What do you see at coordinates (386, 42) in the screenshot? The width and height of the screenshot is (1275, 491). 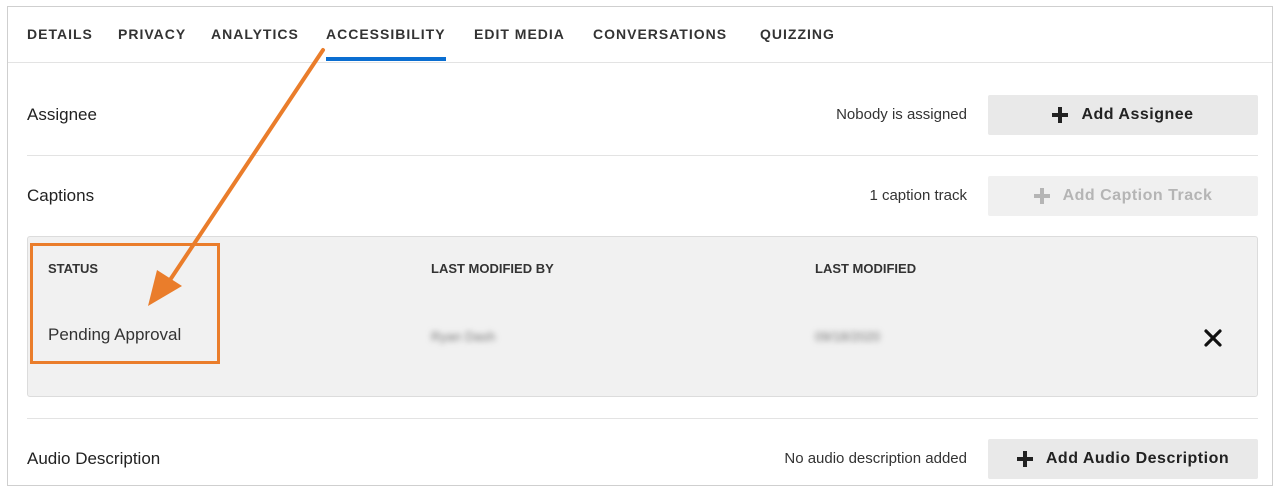 I see `tab-accessibility: ACCESSIBILITY` at bounding box center [386, 42].